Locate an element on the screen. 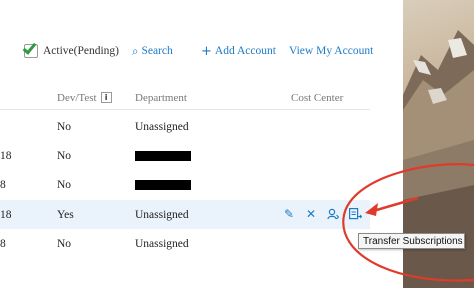 This screenshot has height=288, width=474. header-cost-center: Cost Center is located at coordinates (317, 97).